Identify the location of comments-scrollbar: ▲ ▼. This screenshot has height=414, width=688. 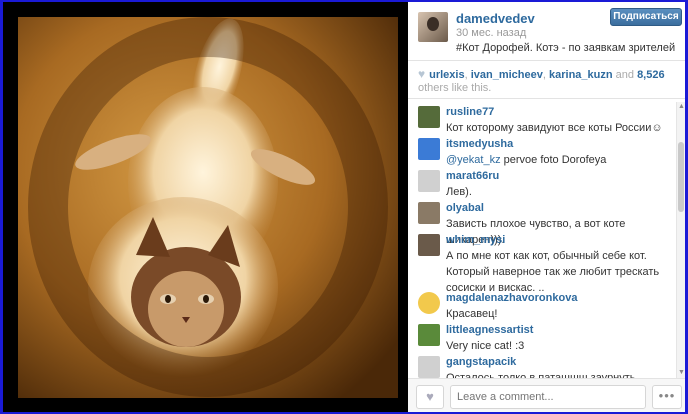
(680, 240).